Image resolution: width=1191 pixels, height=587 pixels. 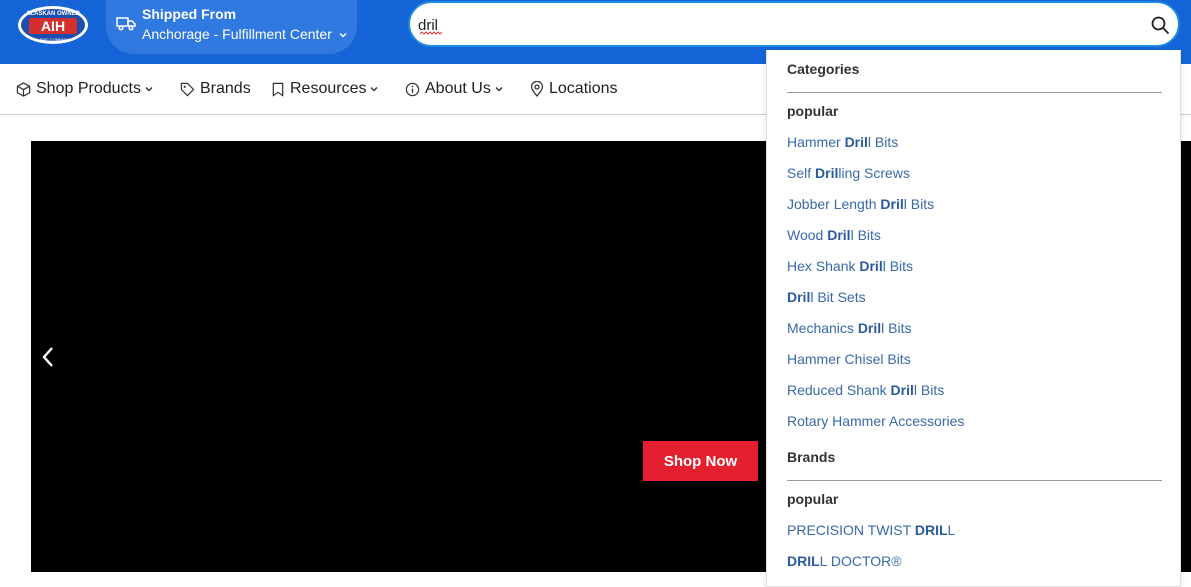 I want to click on company-logo: ALASKAN OWNED AIH A BMC COMPANY, so click(x=53, y=24).